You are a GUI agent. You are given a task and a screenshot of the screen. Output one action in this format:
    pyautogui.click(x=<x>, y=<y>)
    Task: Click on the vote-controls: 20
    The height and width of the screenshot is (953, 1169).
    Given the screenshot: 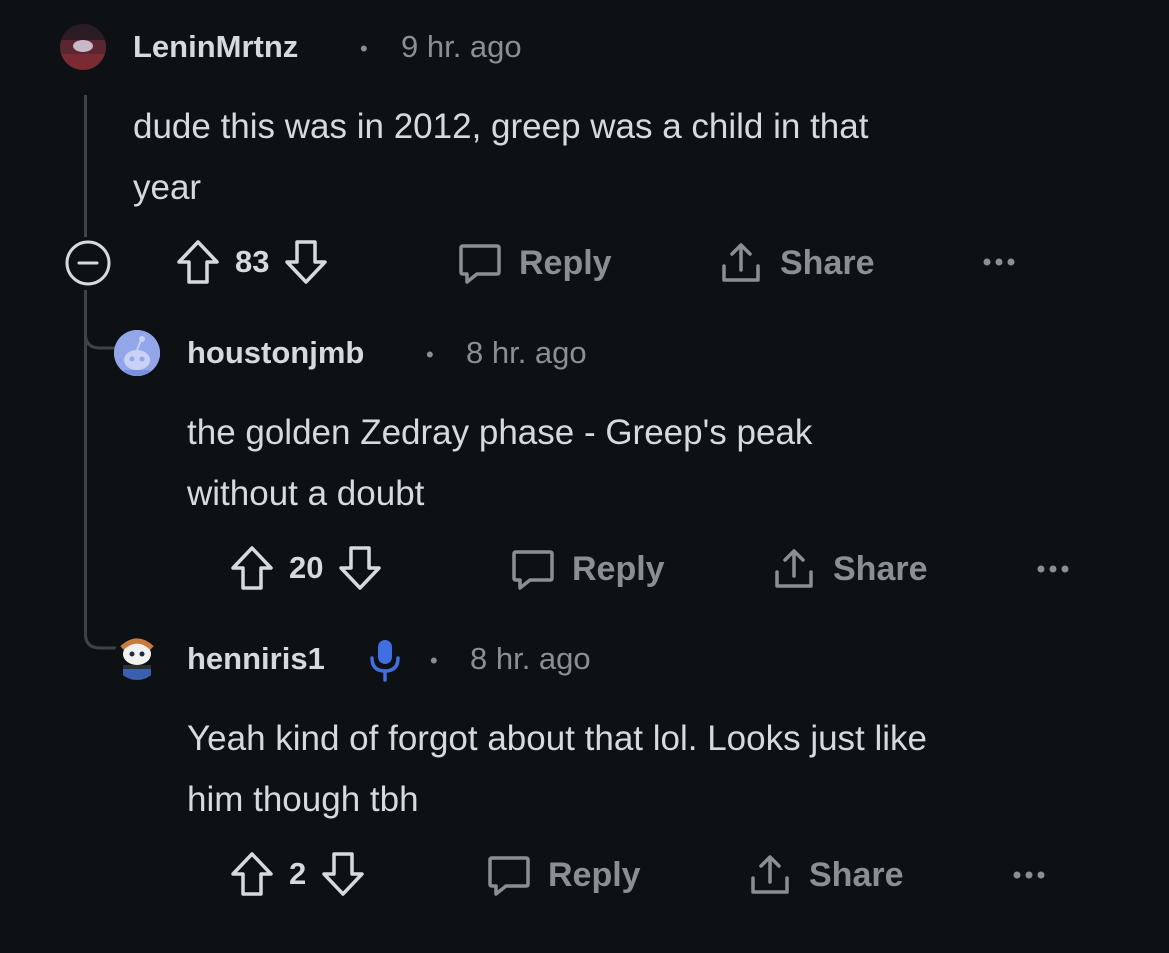 What is the action you would take?
    pyautogui.click(x=306, y=568)
    